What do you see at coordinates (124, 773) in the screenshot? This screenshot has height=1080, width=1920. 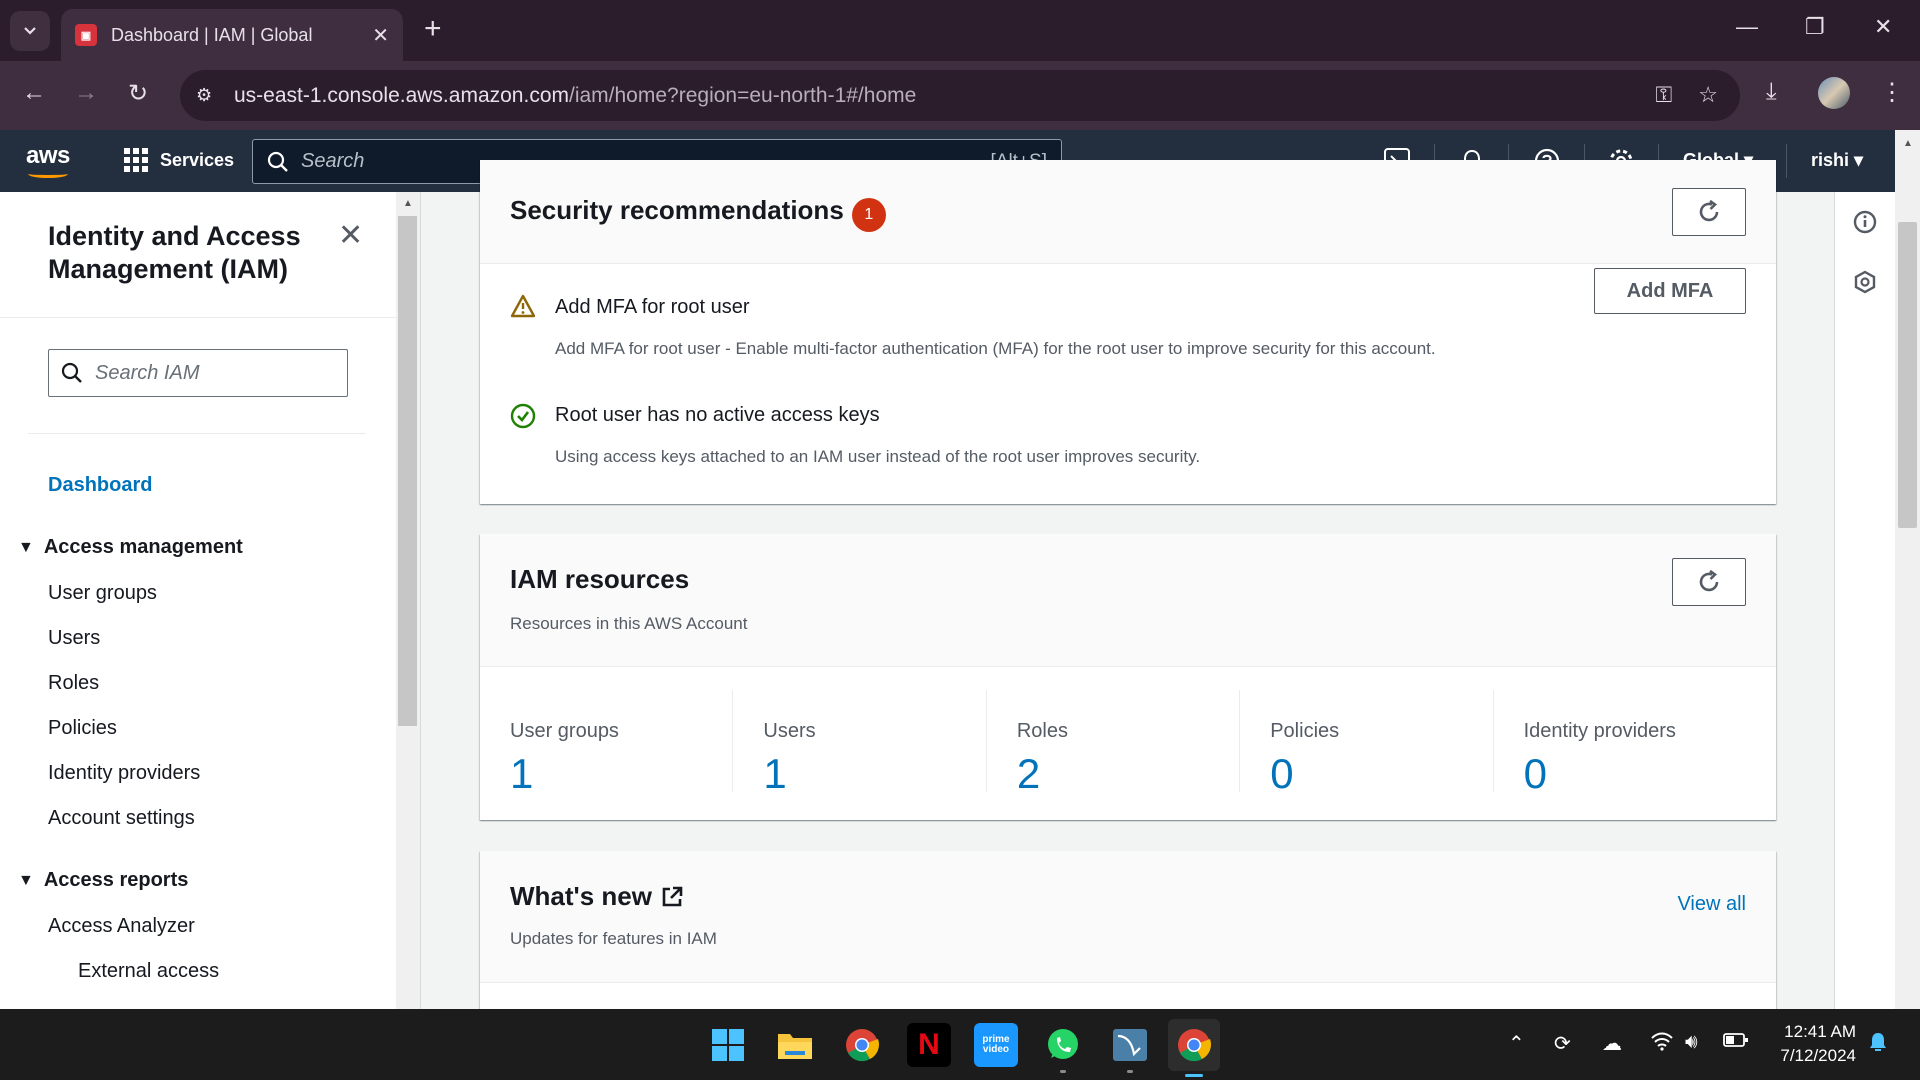 I see `sidebar-item-identity-providers: Identity providers` at bounding box center [124, 773].